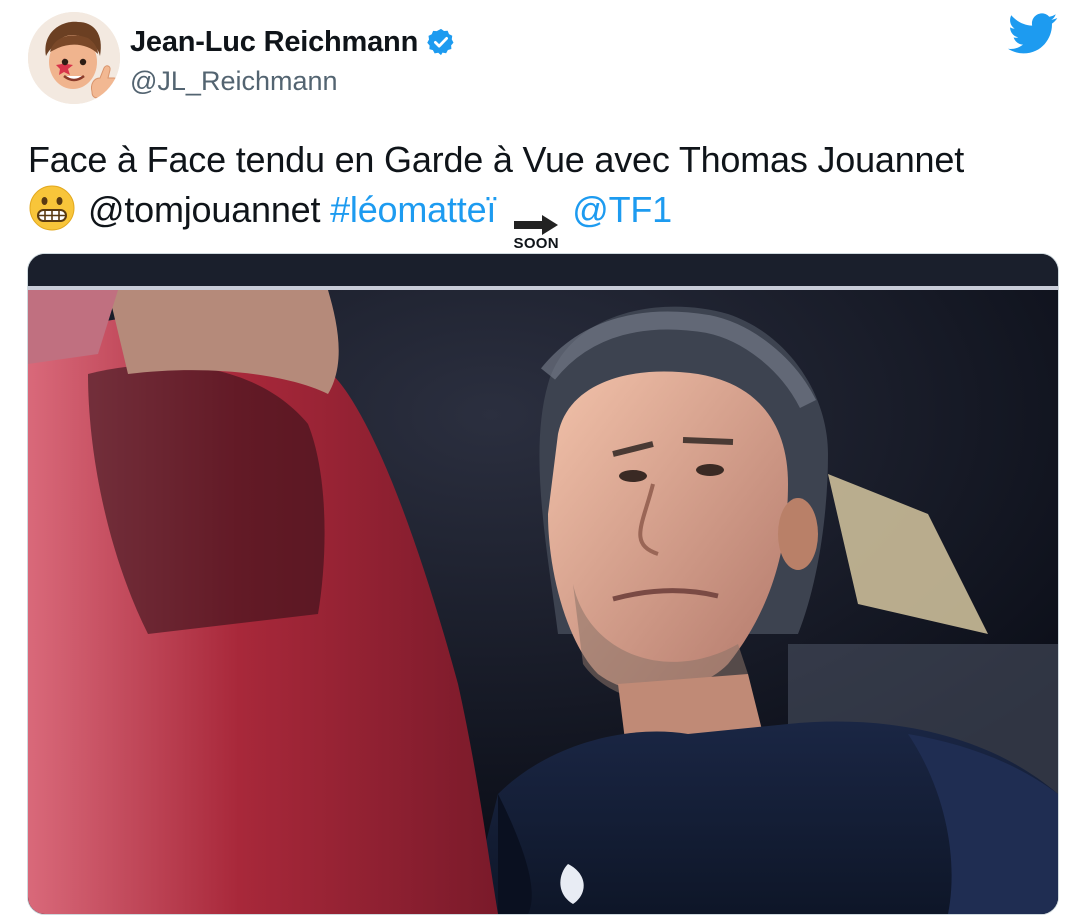 This screenshot has height=915, width=1082. Describe the element at coordinates (204, 209) in the screenshot. I see `mention-tomjouannet: @tomjouannet` at that location.